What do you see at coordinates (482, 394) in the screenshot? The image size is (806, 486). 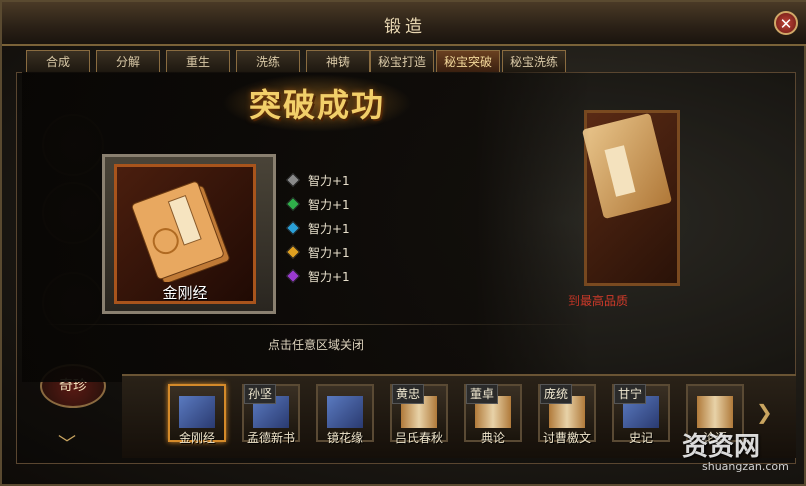 I see `item-owner-tag: 董卓` at bounding box center [482, 394].